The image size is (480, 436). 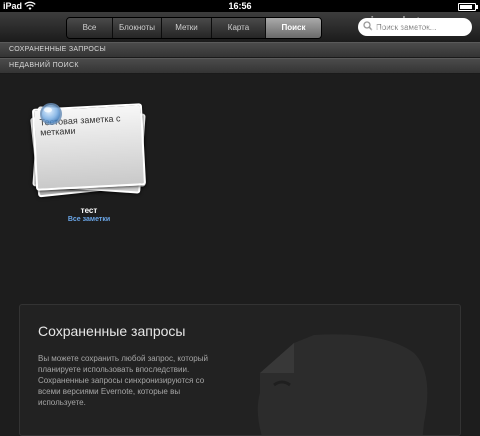 I want to click on clock: 16:56, so click(x=240, y=6).